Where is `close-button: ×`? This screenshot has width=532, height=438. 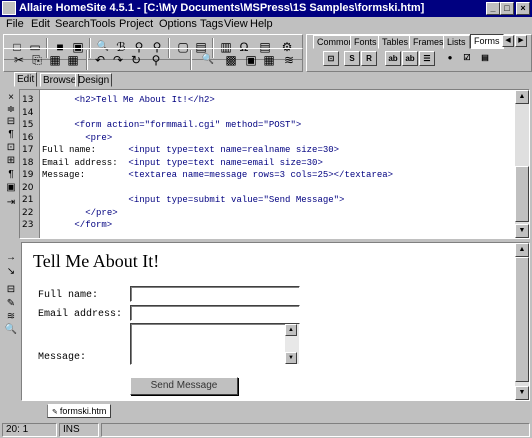 close-button: × is located at coordinates (523, 8).